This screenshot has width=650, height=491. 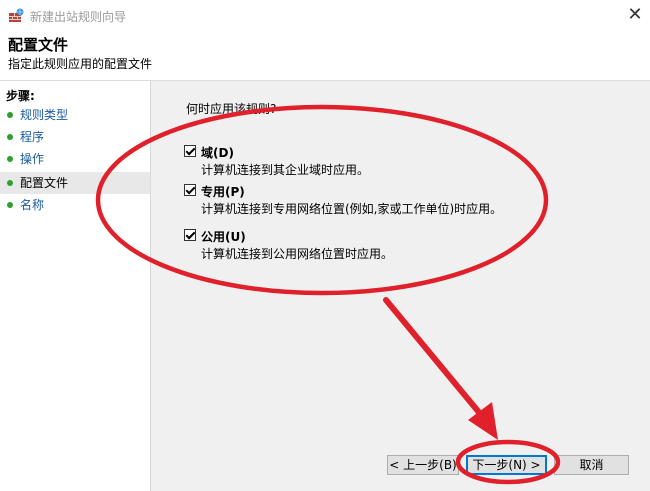 What do you see at coordinates (217, 153) in the screenshot?
I see `option-label: 域(D)` at bounding box center [217, 153].